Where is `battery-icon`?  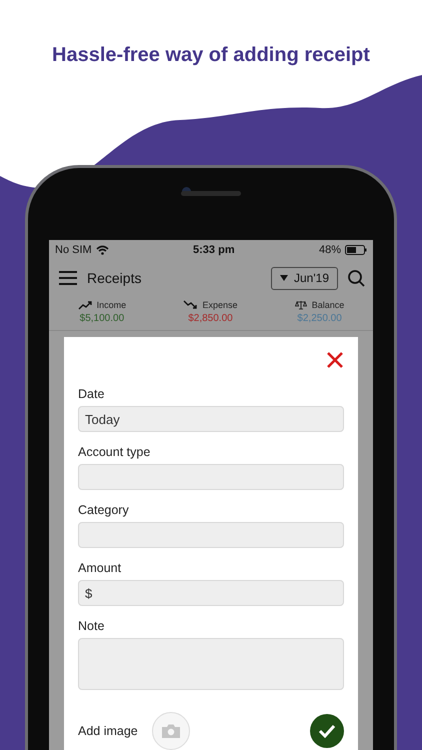
battery-icon is located at coordinates (355, 250).